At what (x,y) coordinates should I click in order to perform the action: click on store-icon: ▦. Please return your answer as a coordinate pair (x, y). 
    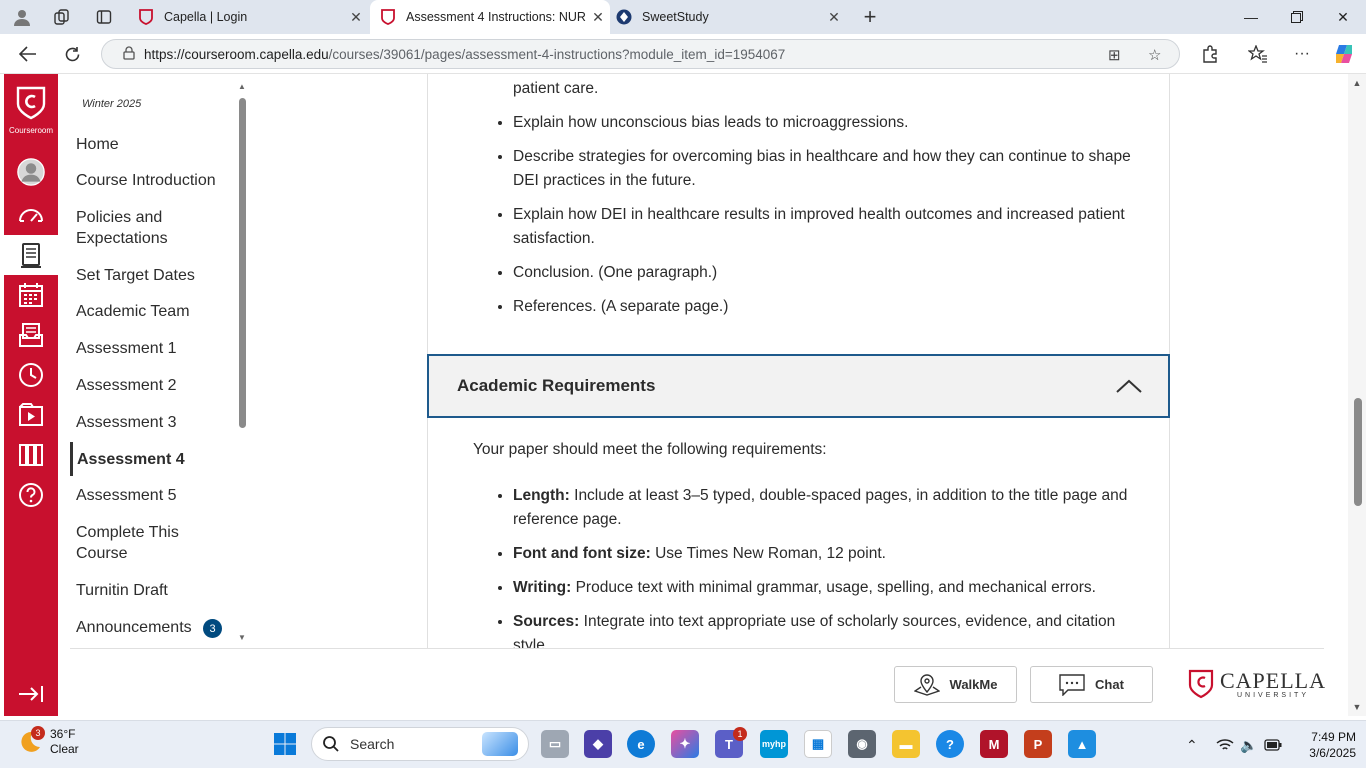
    Looking at the image, I should click on (818, 744).